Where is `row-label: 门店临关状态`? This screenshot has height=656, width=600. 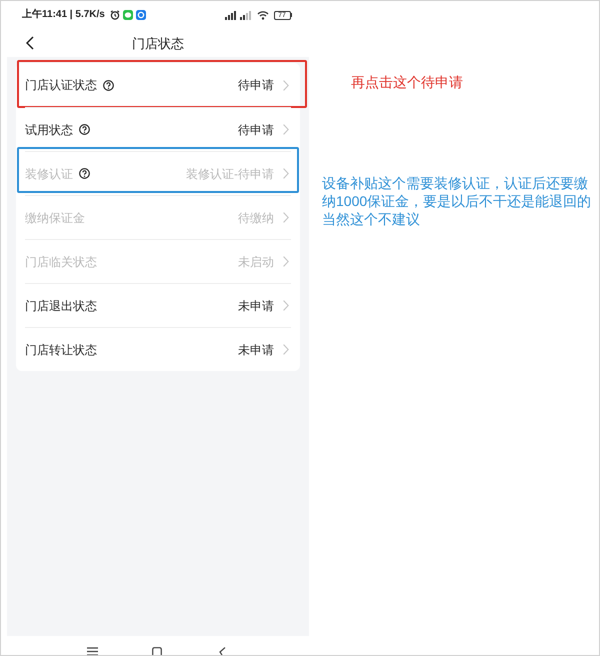
row-label: 门店临关状态 is located at coordinates (61, 262).